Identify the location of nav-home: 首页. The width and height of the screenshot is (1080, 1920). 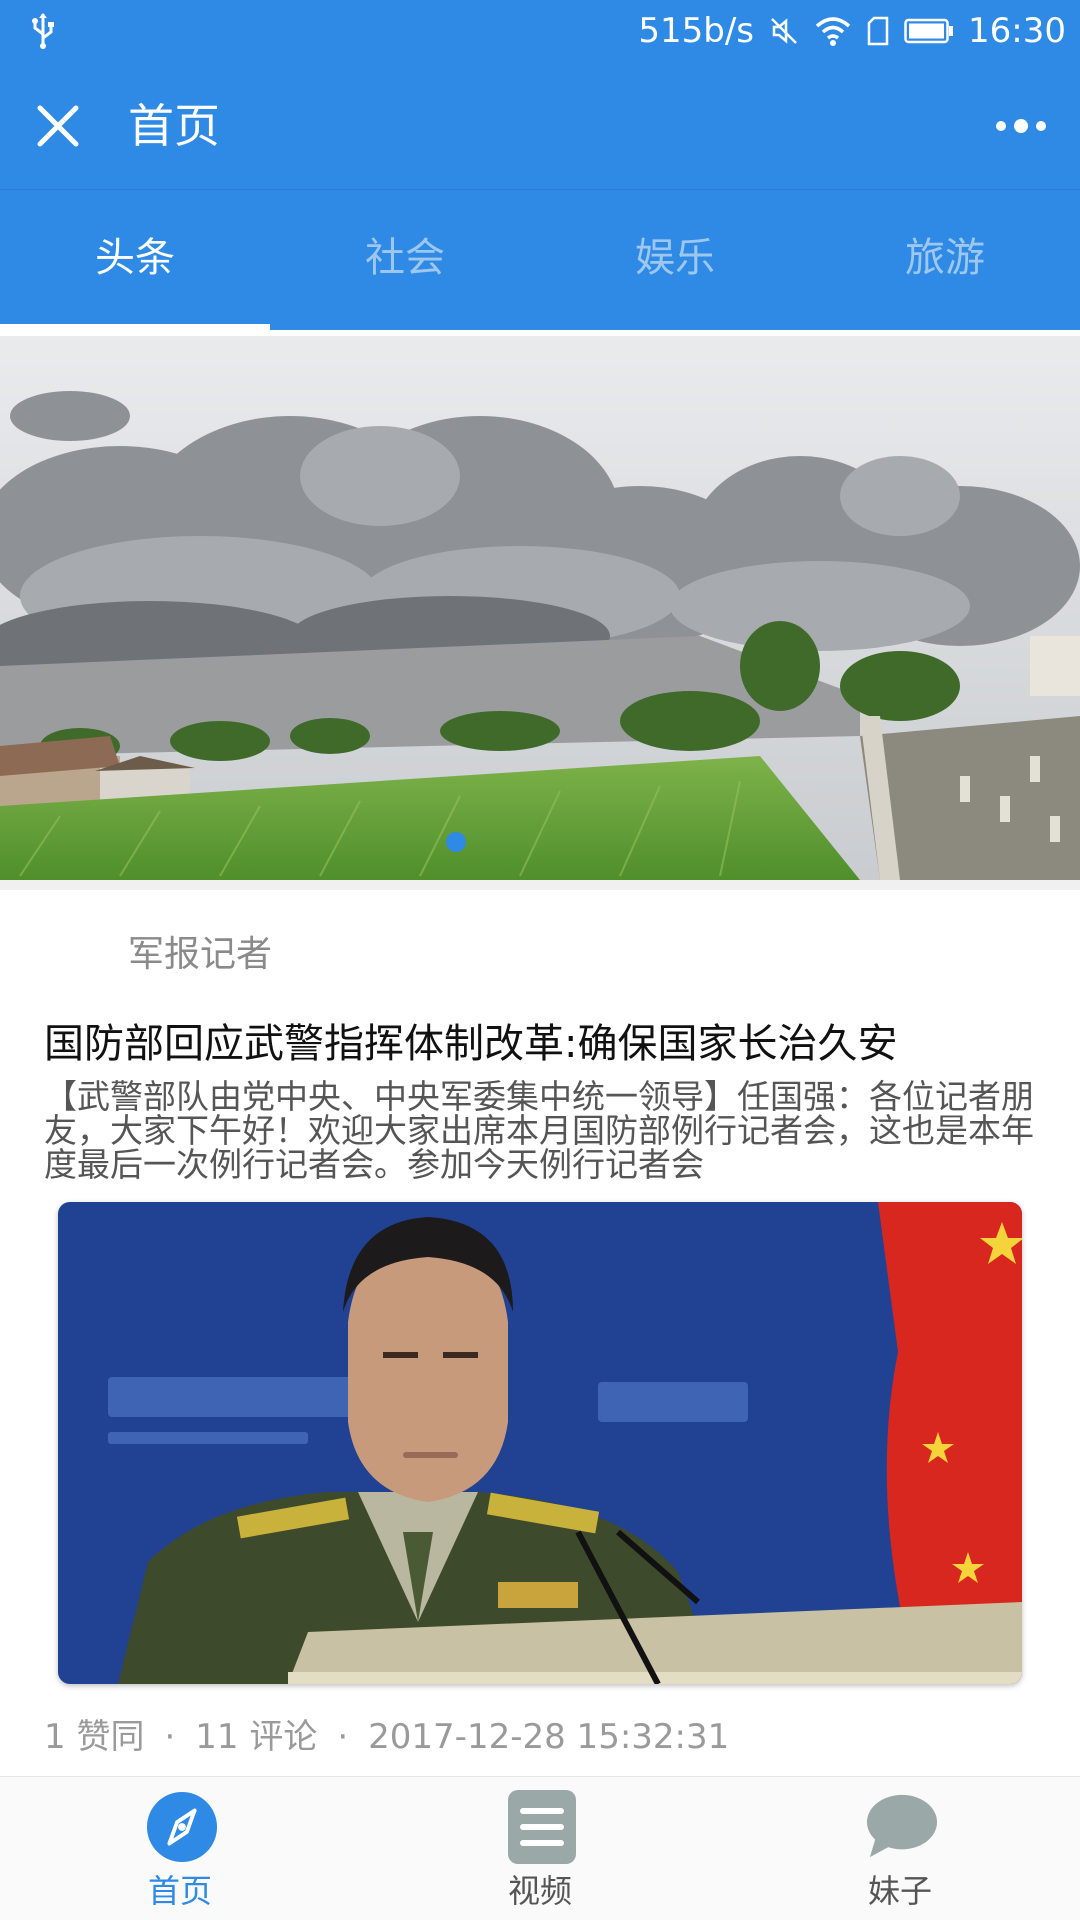
(180, 1848).